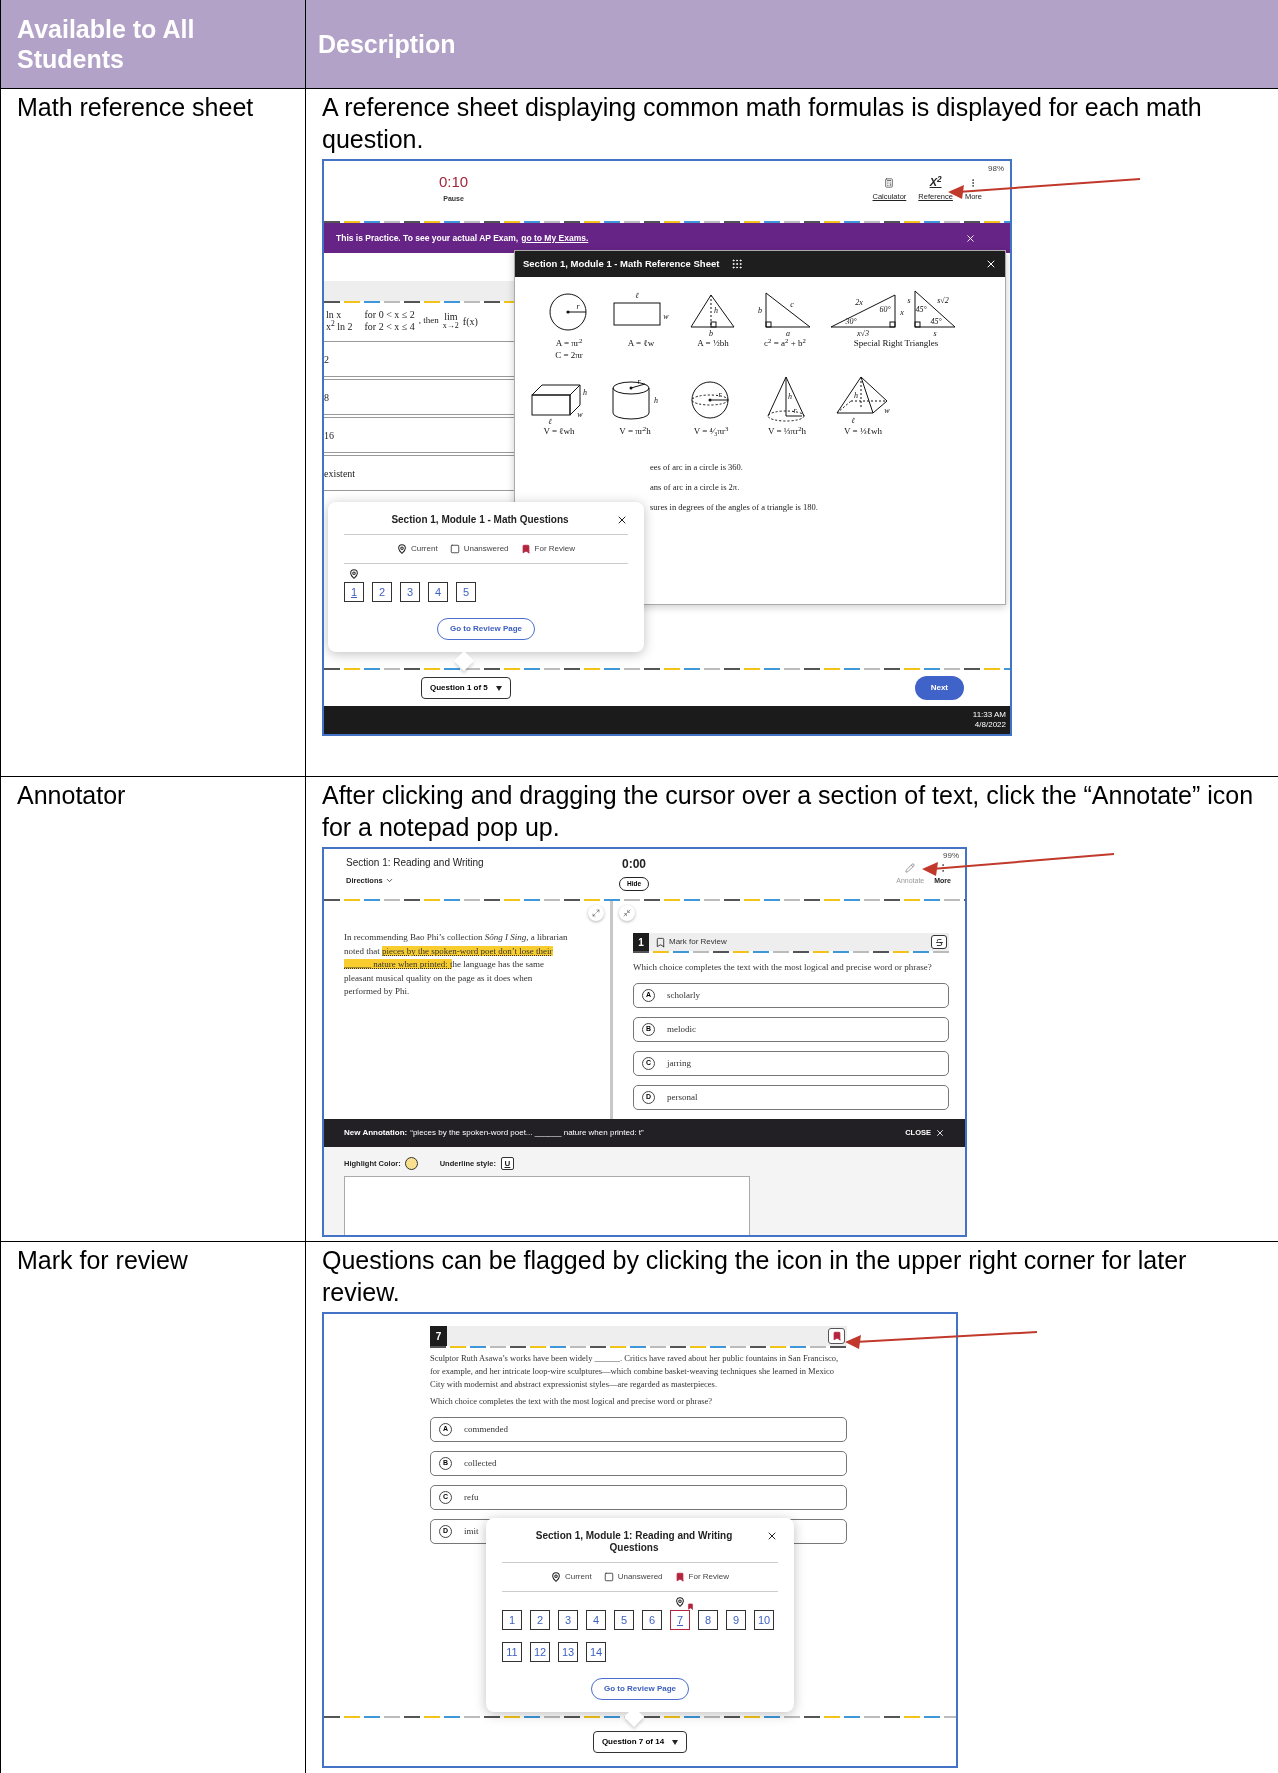 The image size is (1278, 1773). I want to click on shape-label: c, so click(792, 304).